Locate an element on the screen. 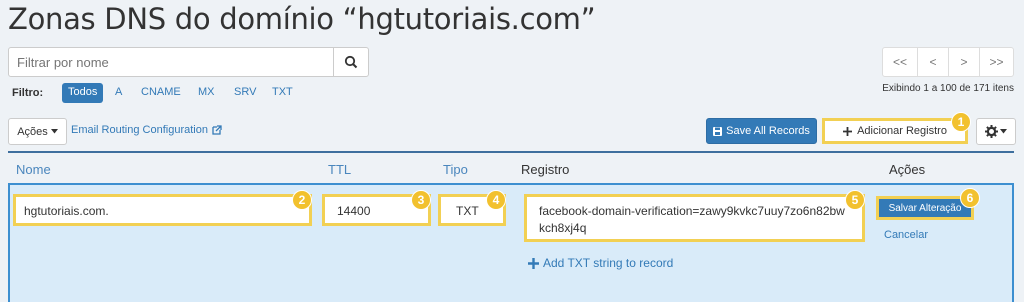 This screenshot has height=302, width=1024. search-button is located at coordinates (351, 62).